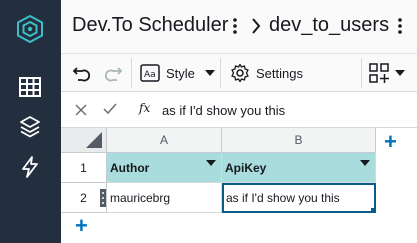  What do you see at coordinates (150, 25) in the screenshot?
I see `app-title: Dev.To Scheduler` at bounding box center [150, 25].